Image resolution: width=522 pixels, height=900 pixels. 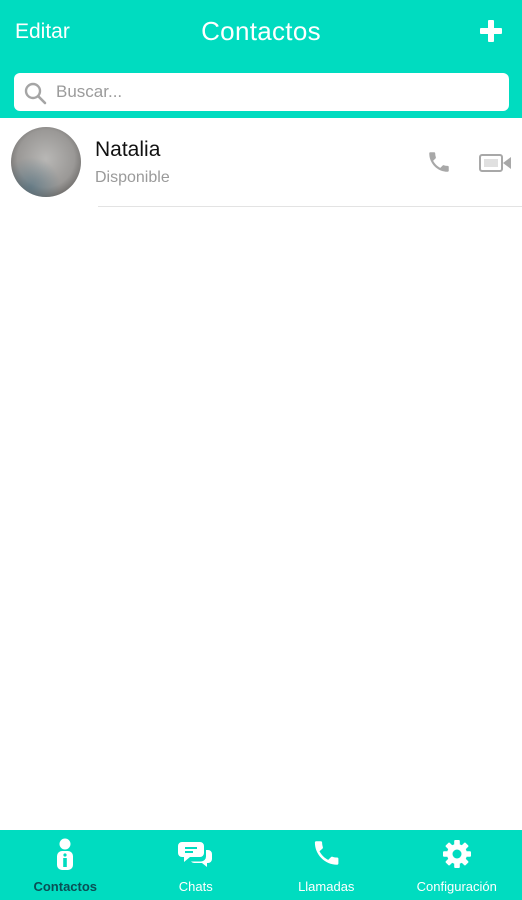 What do you see at coordinates (326, 886) in the screenshot?
I see `tab-label: Llamadas` at bounding box center [326, 886].